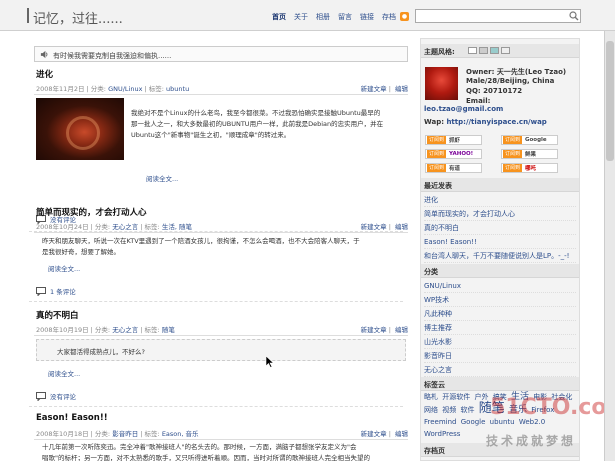  Describe the element at coordinates (500, 314) in the screenshot. I see `category-item: 凡此种种` at that location.